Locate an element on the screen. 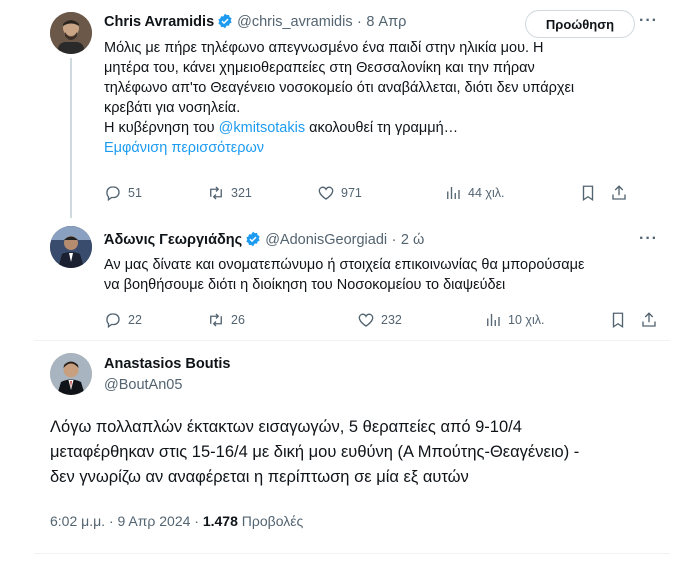 The width and height of the screenshot is (689, 563). retweet-count: 321 is located at coordinates (241, 193).